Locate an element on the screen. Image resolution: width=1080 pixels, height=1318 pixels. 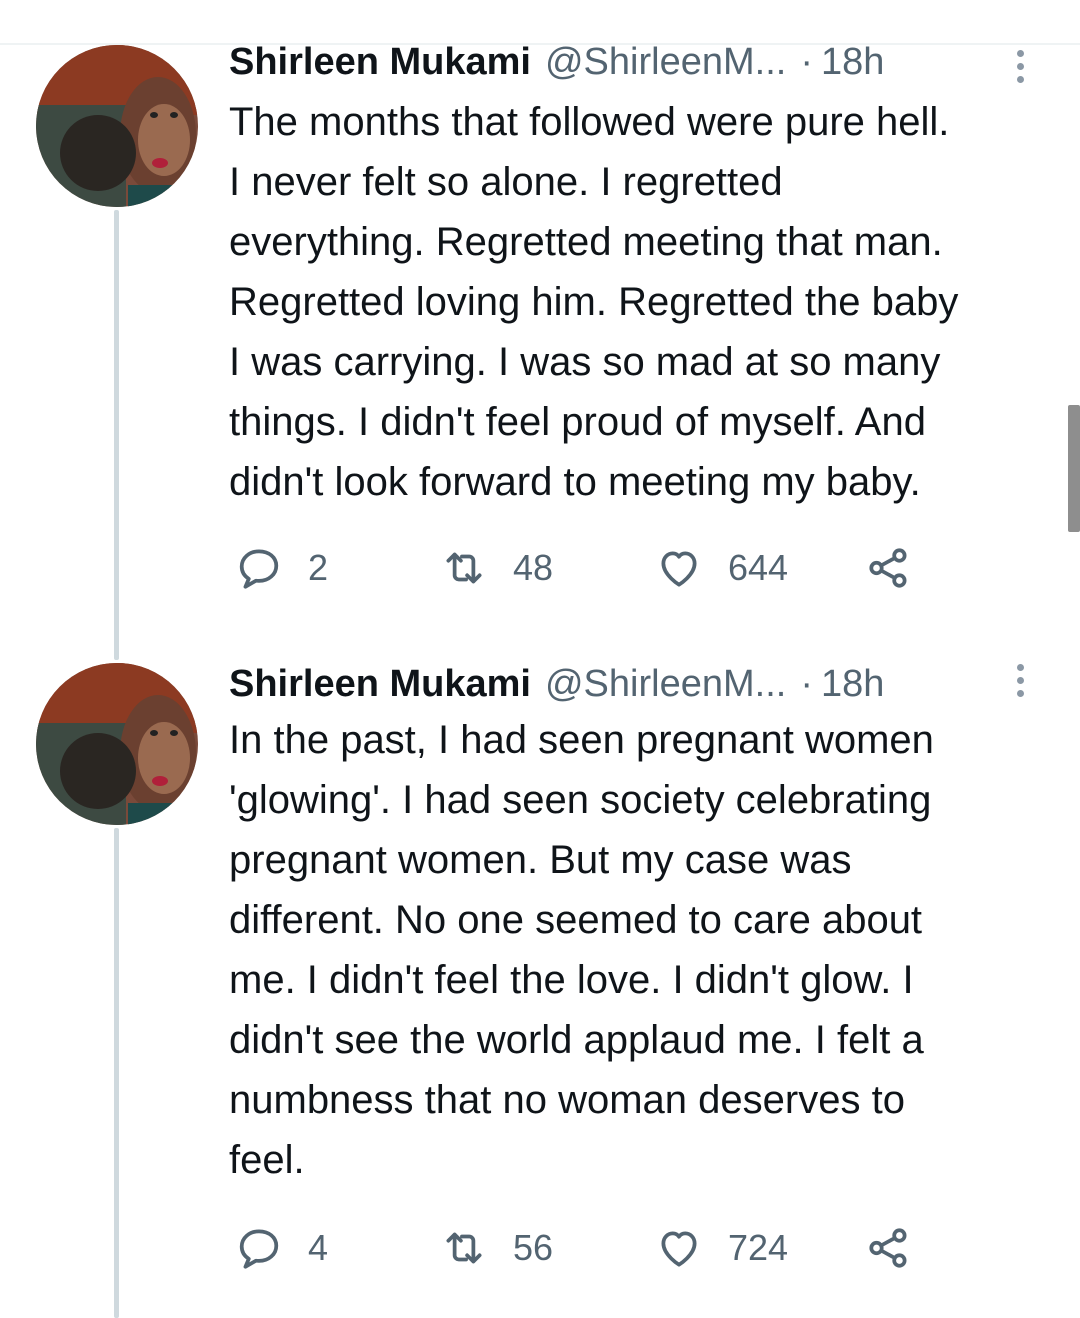
reply-count: 4 is located at coordinates (318, 1247).